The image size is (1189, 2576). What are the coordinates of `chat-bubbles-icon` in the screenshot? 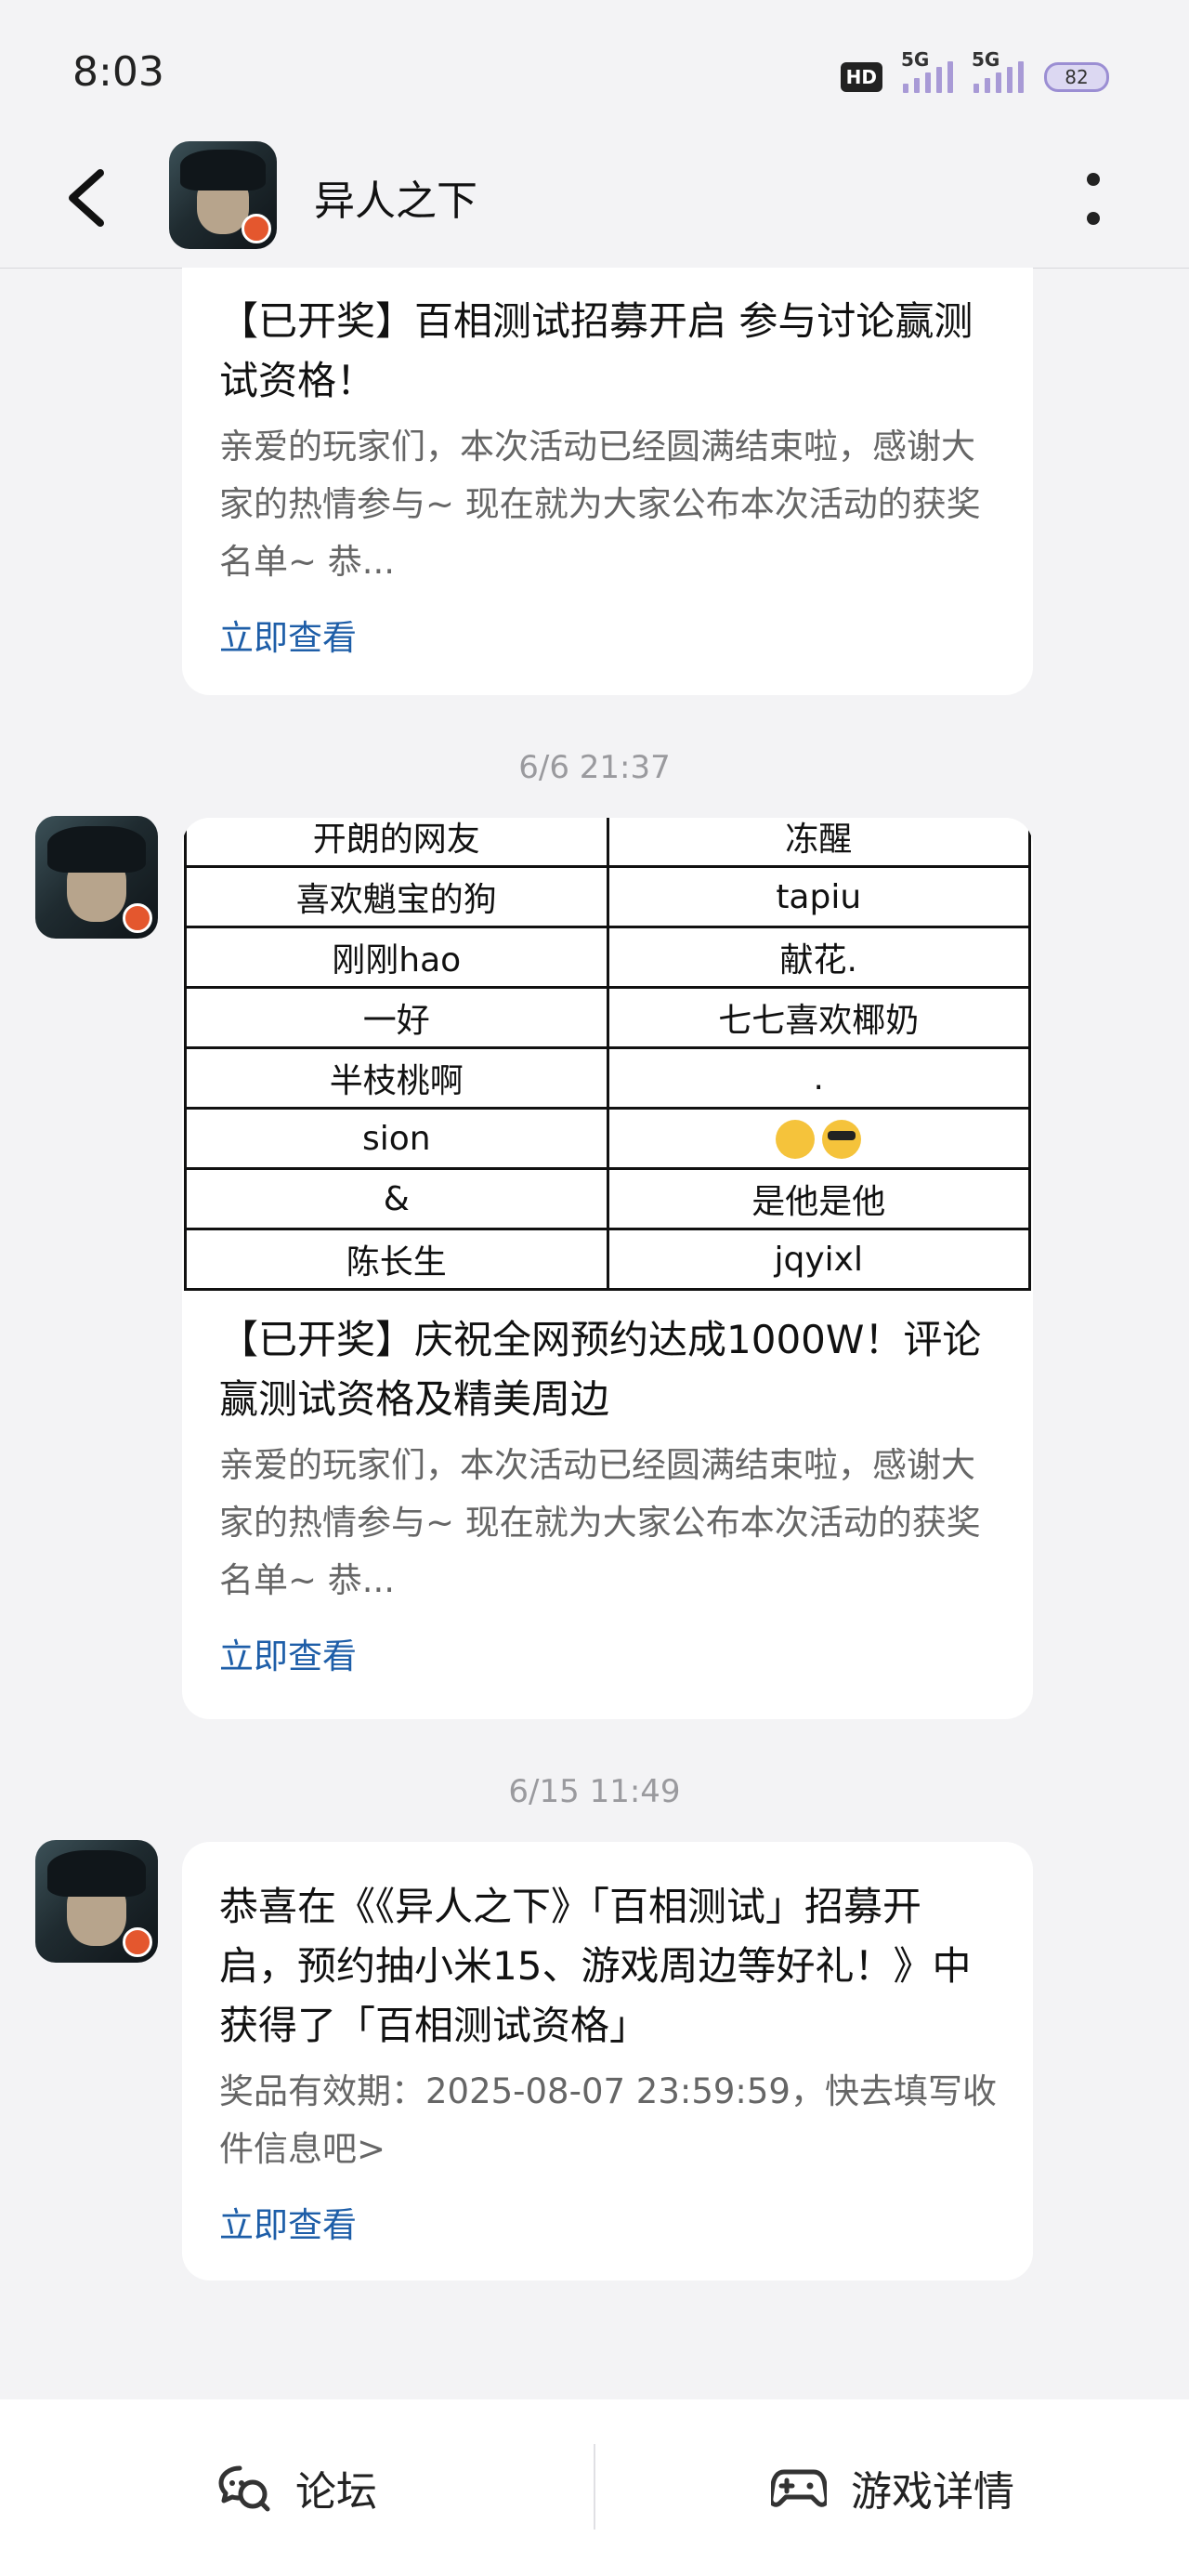 It's located at (244, 2488).